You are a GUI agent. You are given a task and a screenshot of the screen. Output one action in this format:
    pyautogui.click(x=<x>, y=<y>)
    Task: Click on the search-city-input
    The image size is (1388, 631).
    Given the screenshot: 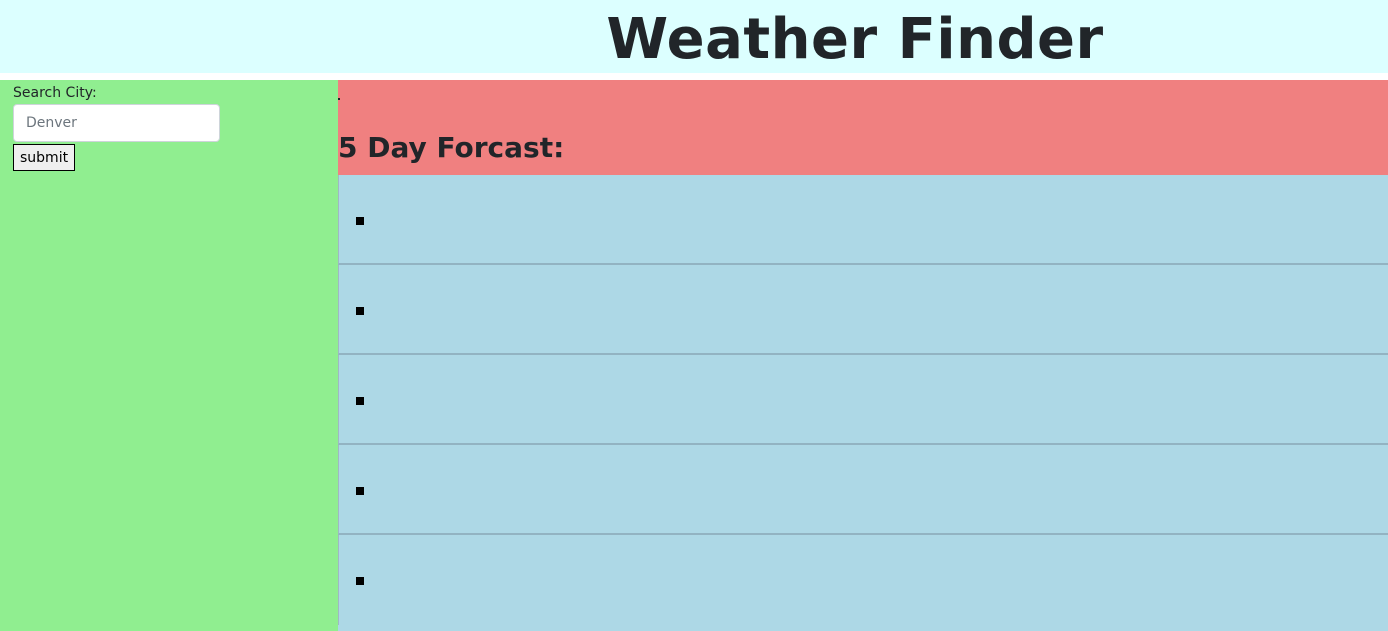 What is the action you would take?
    pyautogui.click(x=116, y=123)
    